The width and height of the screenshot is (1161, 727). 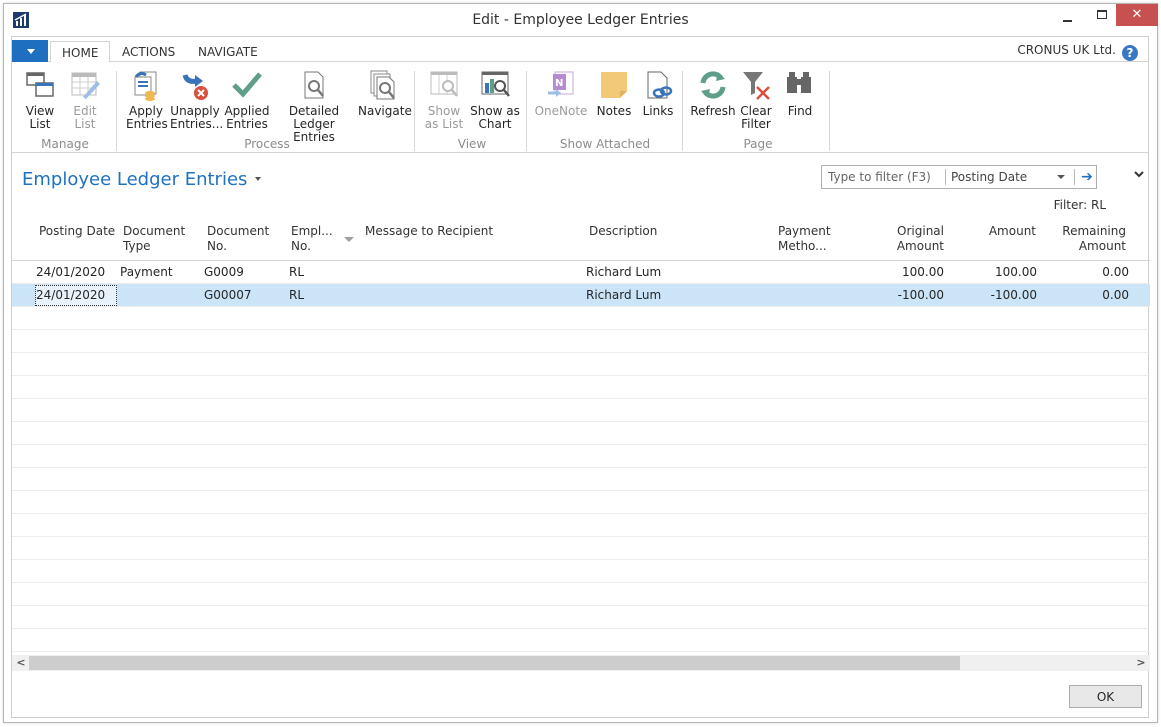 I want to click on show-as-list-button: Show as List, so click(x=444, y=100).